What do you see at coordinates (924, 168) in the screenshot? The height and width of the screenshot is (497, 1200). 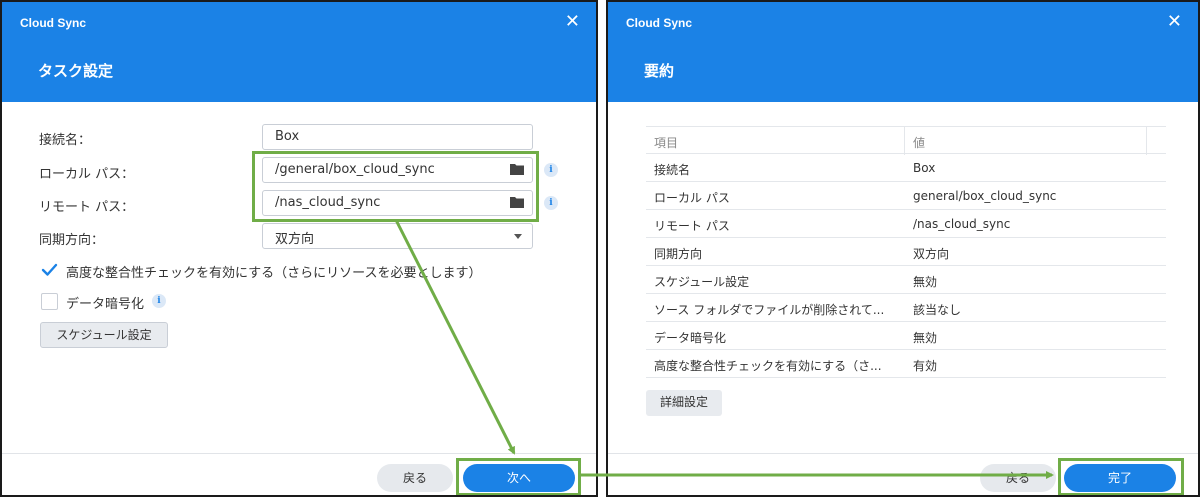 I see `row-value: Box` at bounding box center [924, 168].